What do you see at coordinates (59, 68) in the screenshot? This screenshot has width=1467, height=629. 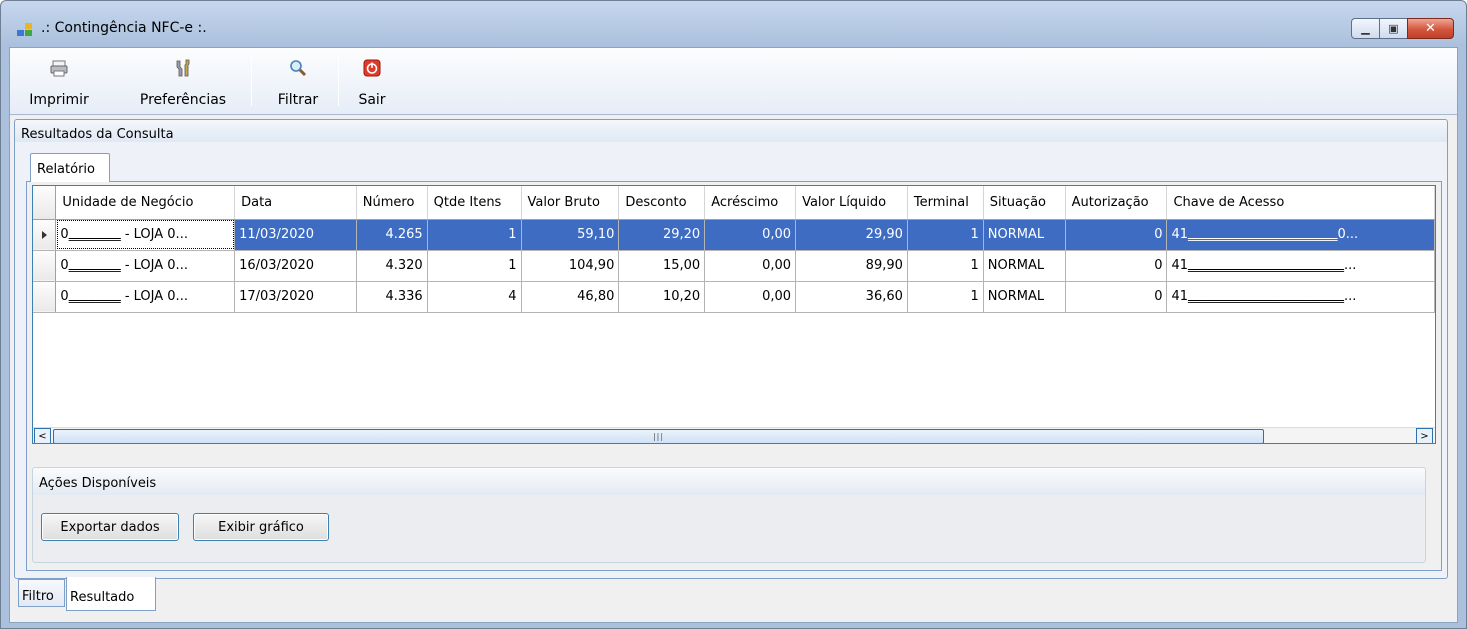 I see `printer-icon` at bounding box center [59, 68].